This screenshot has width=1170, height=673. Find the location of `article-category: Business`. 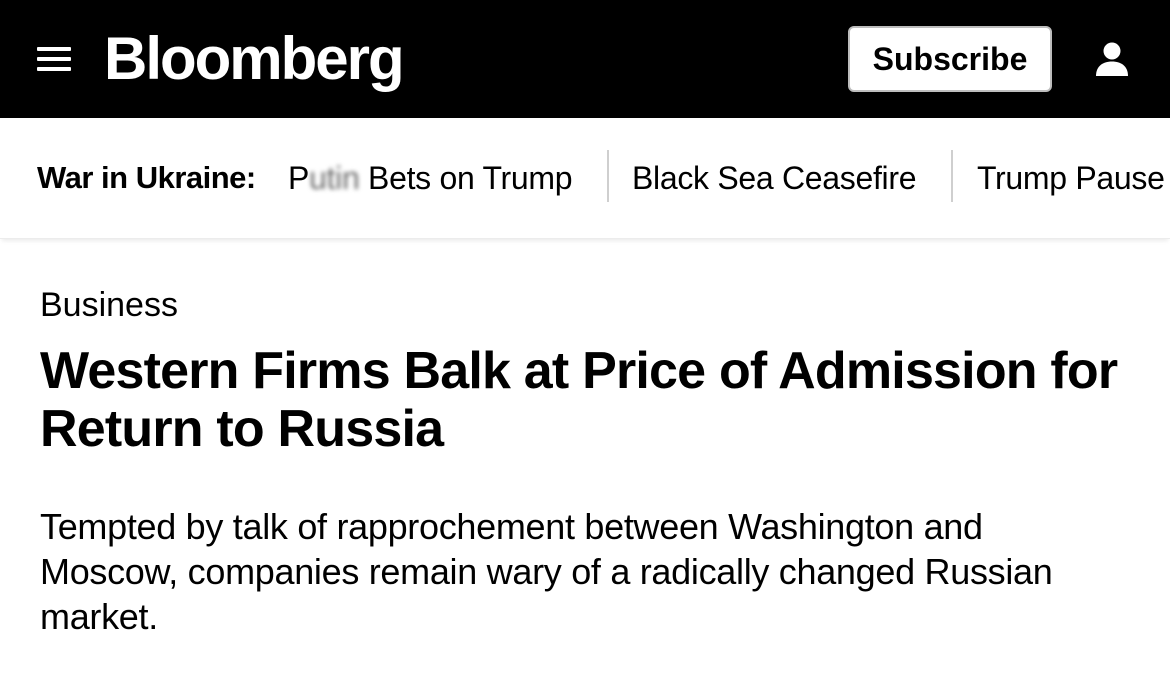

article-category: Business is located at coordinates (109, 305).